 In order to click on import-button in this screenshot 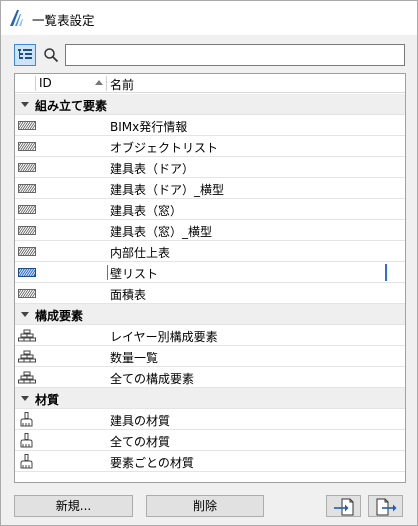, I will do `click(343, 506)`.